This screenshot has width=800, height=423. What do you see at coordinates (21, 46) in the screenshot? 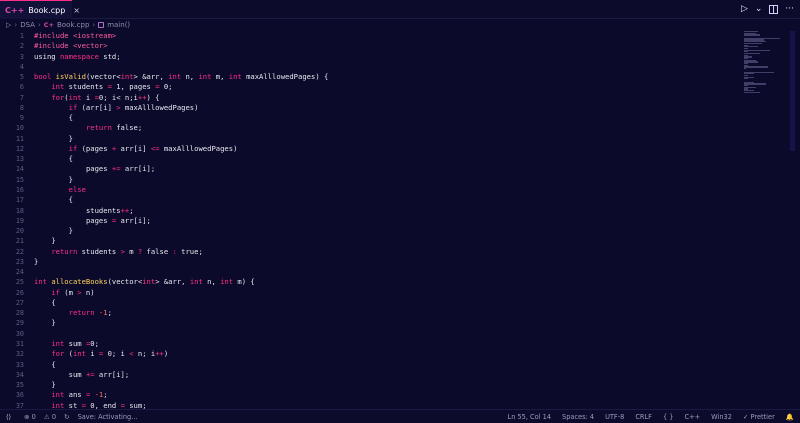
I see `line-number: 2` at bounding box center [21, 46].